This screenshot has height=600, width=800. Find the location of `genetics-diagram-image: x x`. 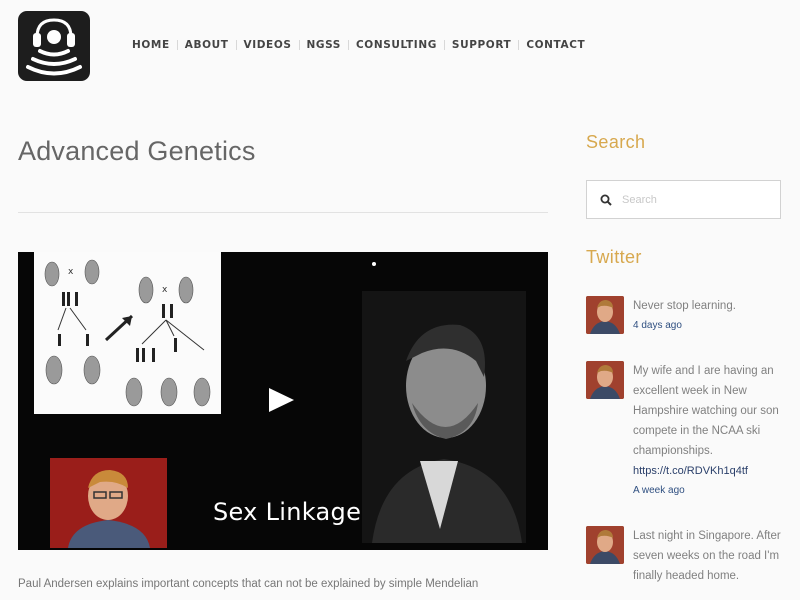

genetics-diagram-image: x x is located at coordinates (127, 333).